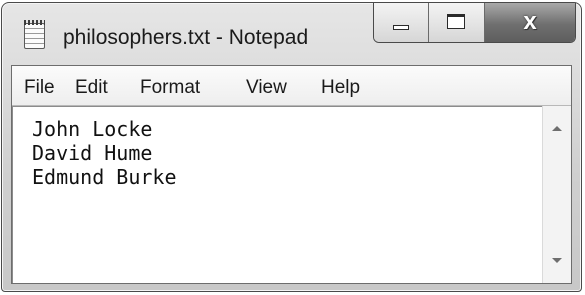  What do you see at coordinates (291, 86) in the screenshot?
I see `menu-bar: File Edit Format View Help` at bounding box center [291, 86].